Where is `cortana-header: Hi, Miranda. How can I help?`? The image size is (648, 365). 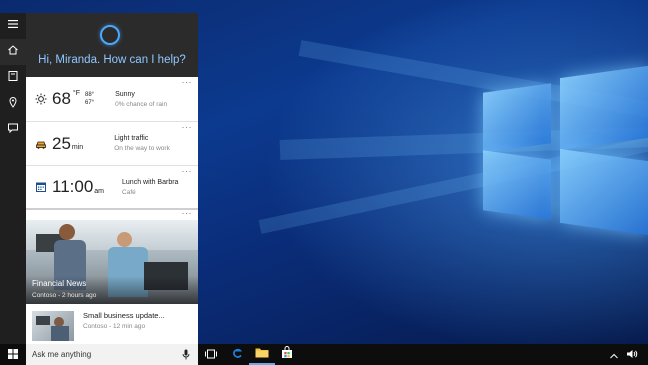 cortana-header: Hi, Miranda. How can I help? is located at coordinates (112, 45).